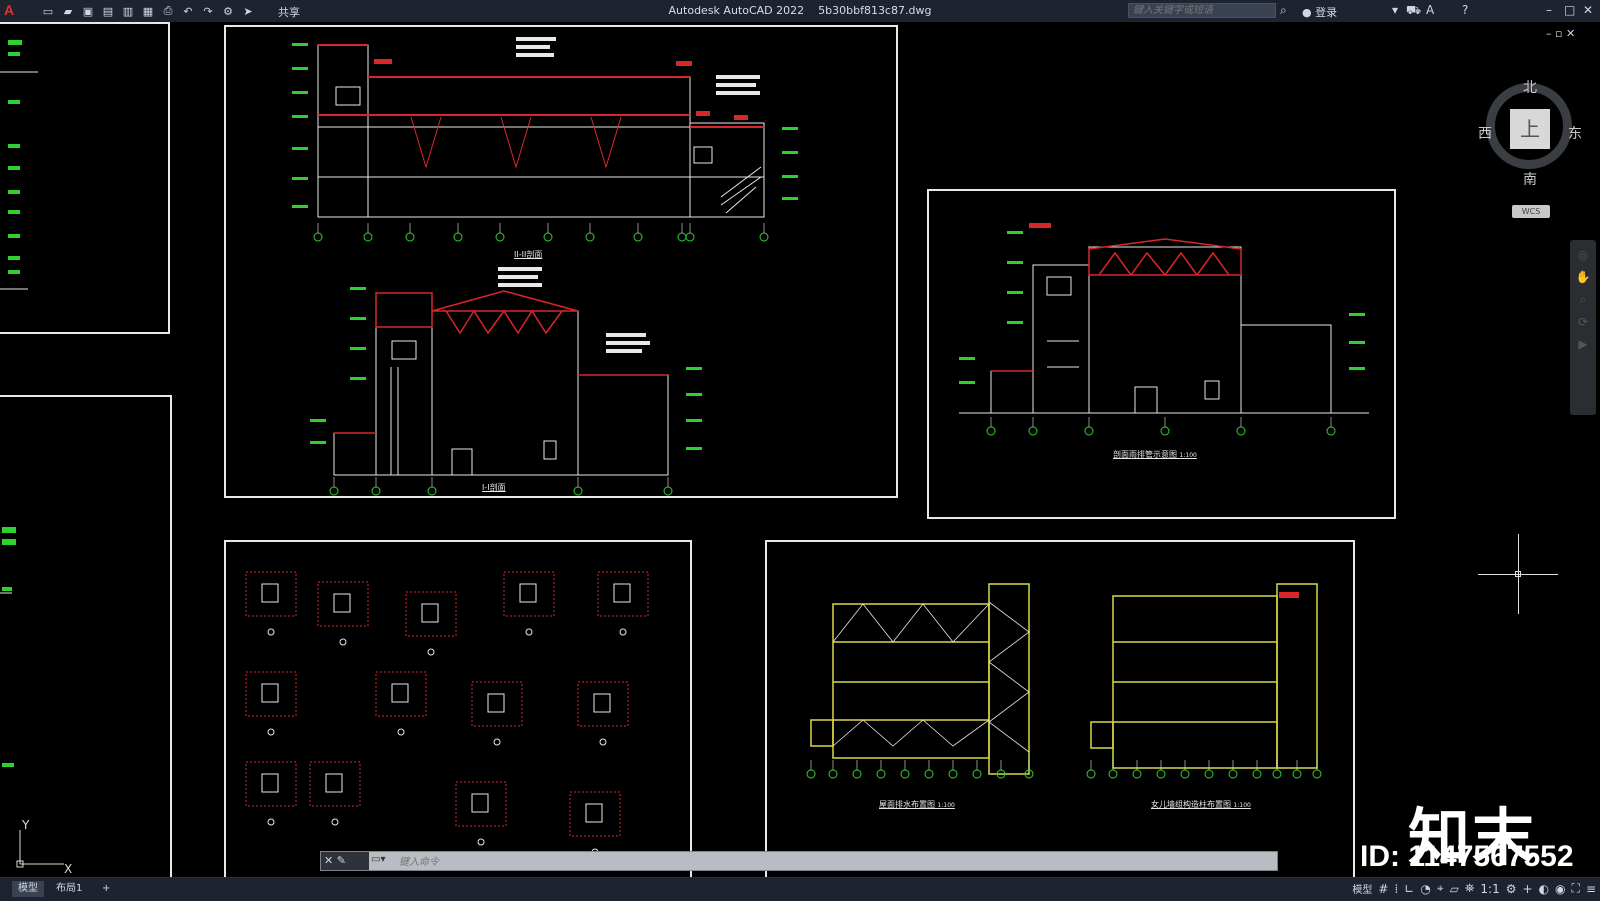 The height and width of the screenshot is (901, 1600). I want to click on close-icon: ✕, so click(1588, 10).